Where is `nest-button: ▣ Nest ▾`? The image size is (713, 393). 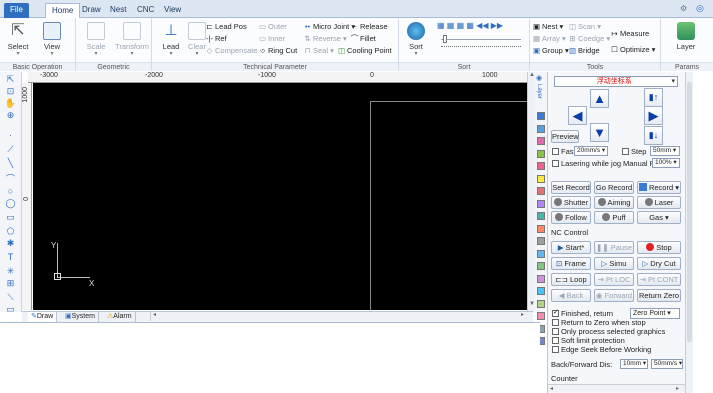
nest-button: ▣ Nest ▾ is located at coordinates (547, 26).